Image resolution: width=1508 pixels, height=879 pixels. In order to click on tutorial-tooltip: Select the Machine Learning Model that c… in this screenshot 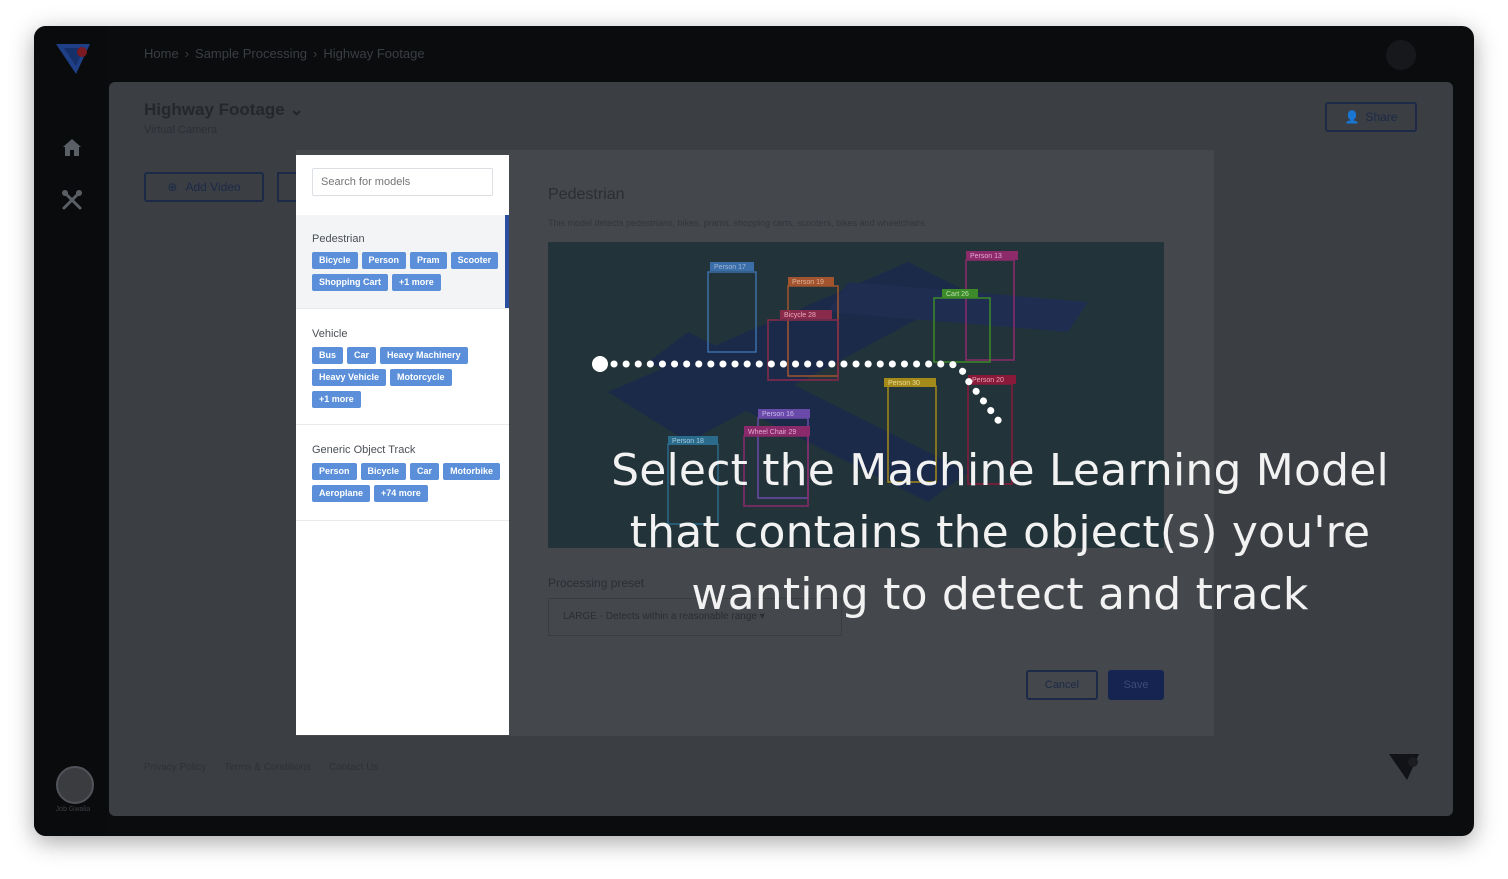, I will do `click(1000, 533)`.